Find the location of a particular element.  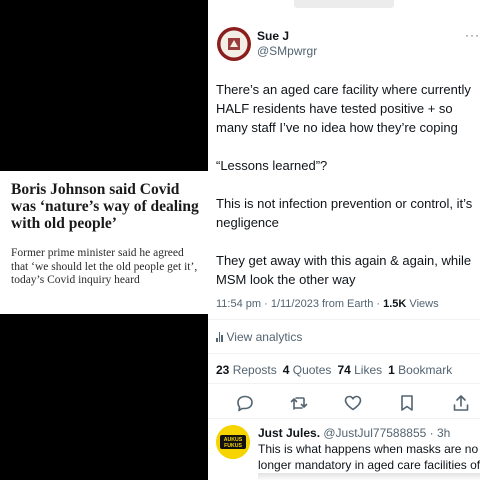

quotes-stat: 4 Quotes is located at coordinates (307, 370).